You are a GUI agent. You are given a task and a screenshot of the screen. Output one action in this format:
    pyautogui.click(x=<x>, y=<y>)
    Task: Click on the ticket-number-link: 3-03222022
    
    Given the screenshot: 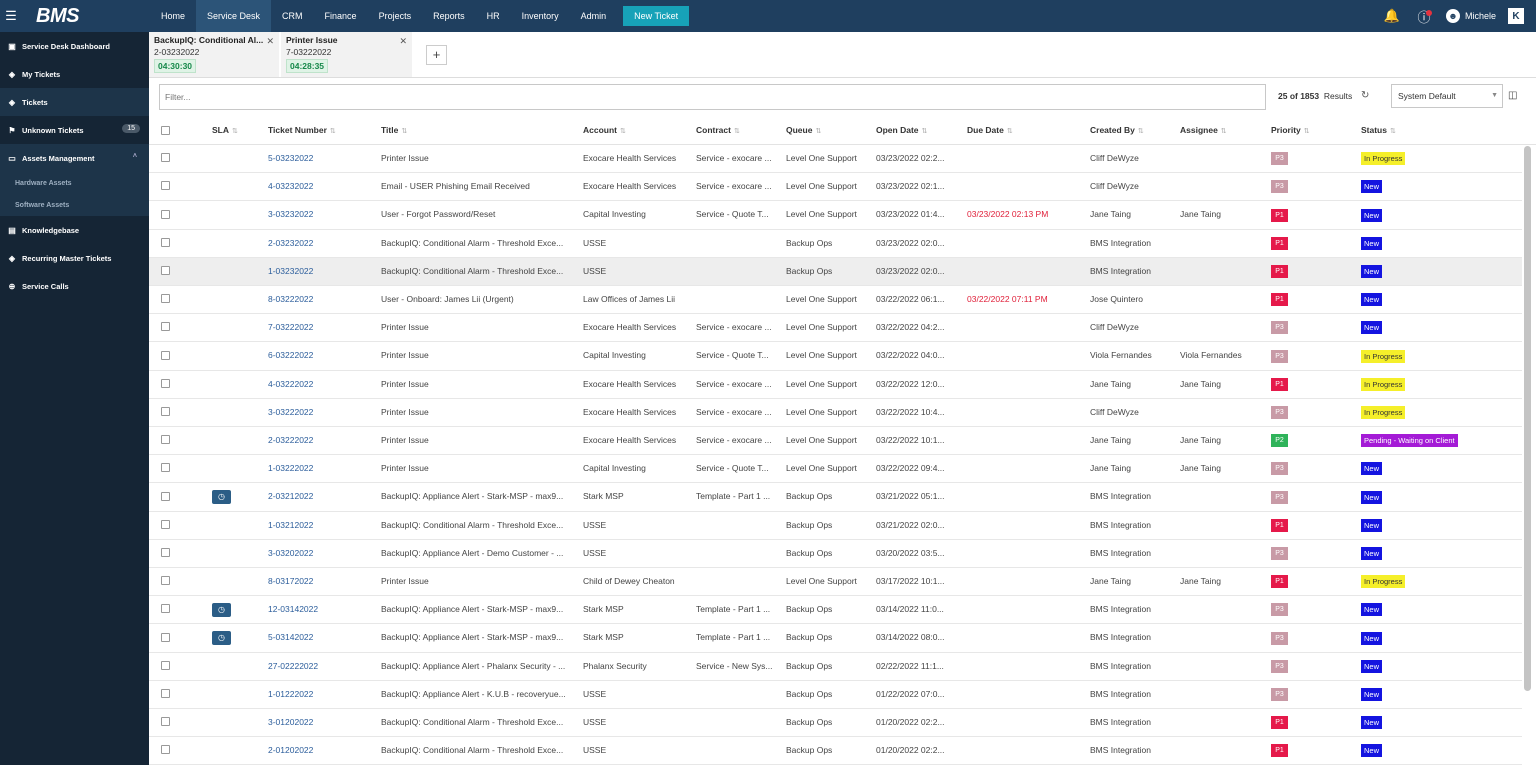 What is the action you would take?
    pyautogui.click(x=320, y=413)
    